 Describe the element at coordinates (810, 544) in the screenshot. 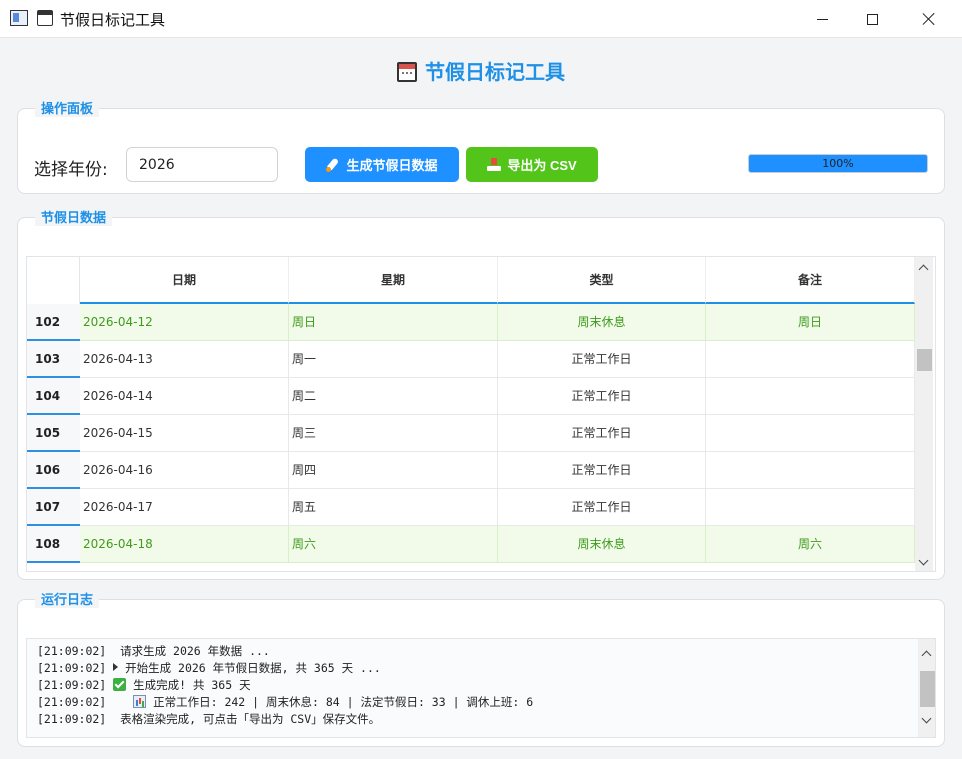

I see `cell-note: 周六` at that location.